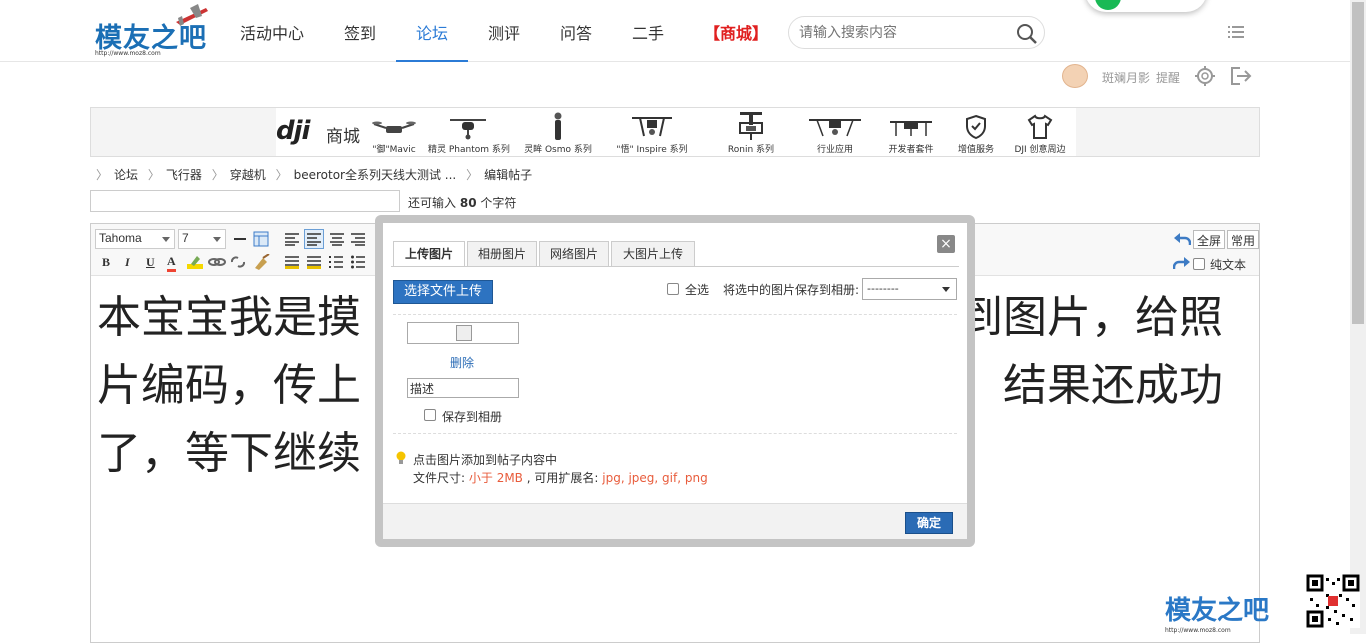 Image resolution: width=1366 pixels, height=643 pixels. What do you see at coordinates (1182, 239) in the screenshot?
I see `undo-icon` at bounding box center [1182, 239].